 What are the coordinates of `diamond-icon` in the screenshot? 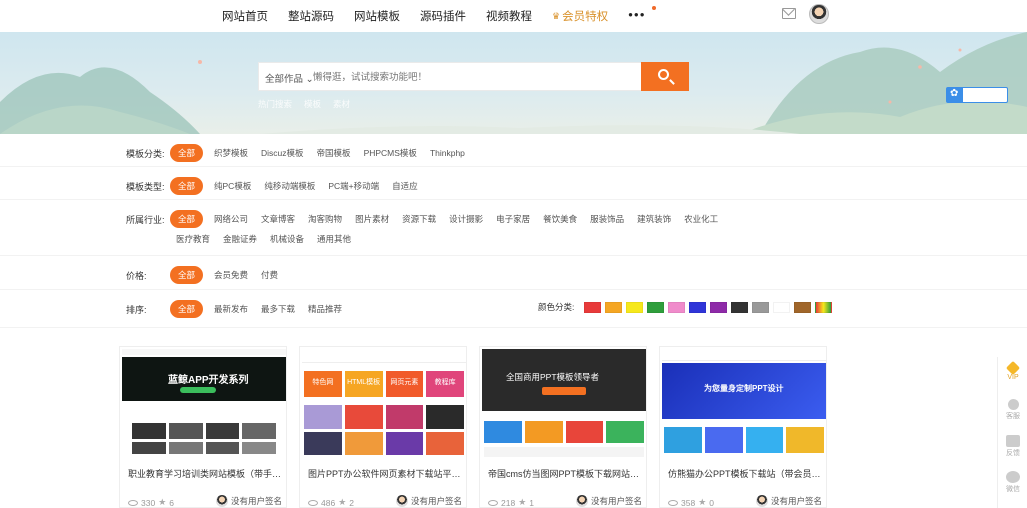 It's located at (1013, 368).